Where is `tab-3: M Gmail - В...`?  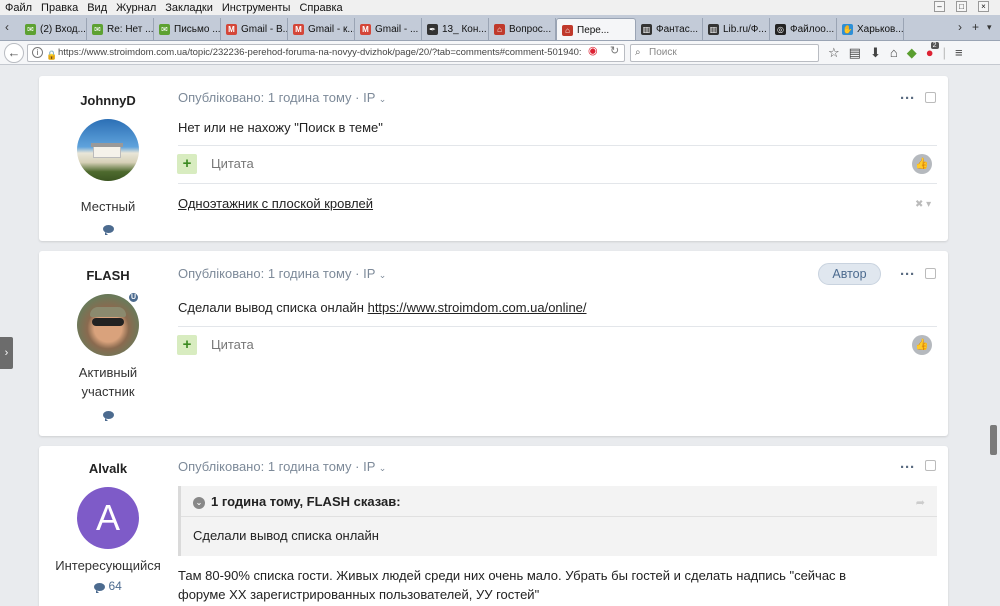 tab-3: M Gmail - В... is located at coordinates (254, 29).